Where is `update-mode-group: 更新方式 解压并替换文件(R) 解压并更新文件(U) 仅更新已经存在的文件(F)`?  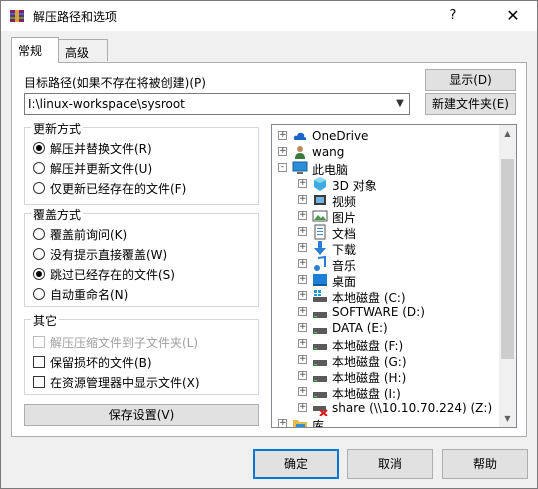
update-mode-group: 更新方式 解压并替换文件(R) 解压并更新文件(U) 仅更新已经存在的文件(F) is located at coordinates (141, 162).